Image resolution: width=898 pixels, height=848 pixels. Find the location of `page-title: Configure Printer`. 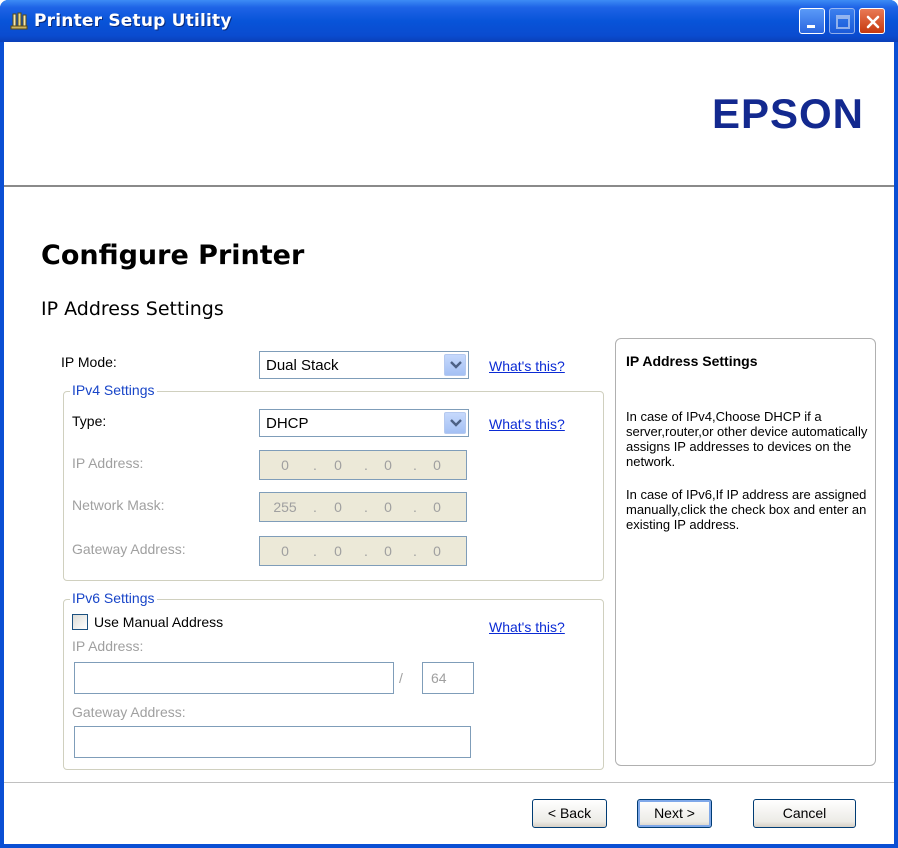

page-title: Configure Printer is located at coordinates (173, 255).